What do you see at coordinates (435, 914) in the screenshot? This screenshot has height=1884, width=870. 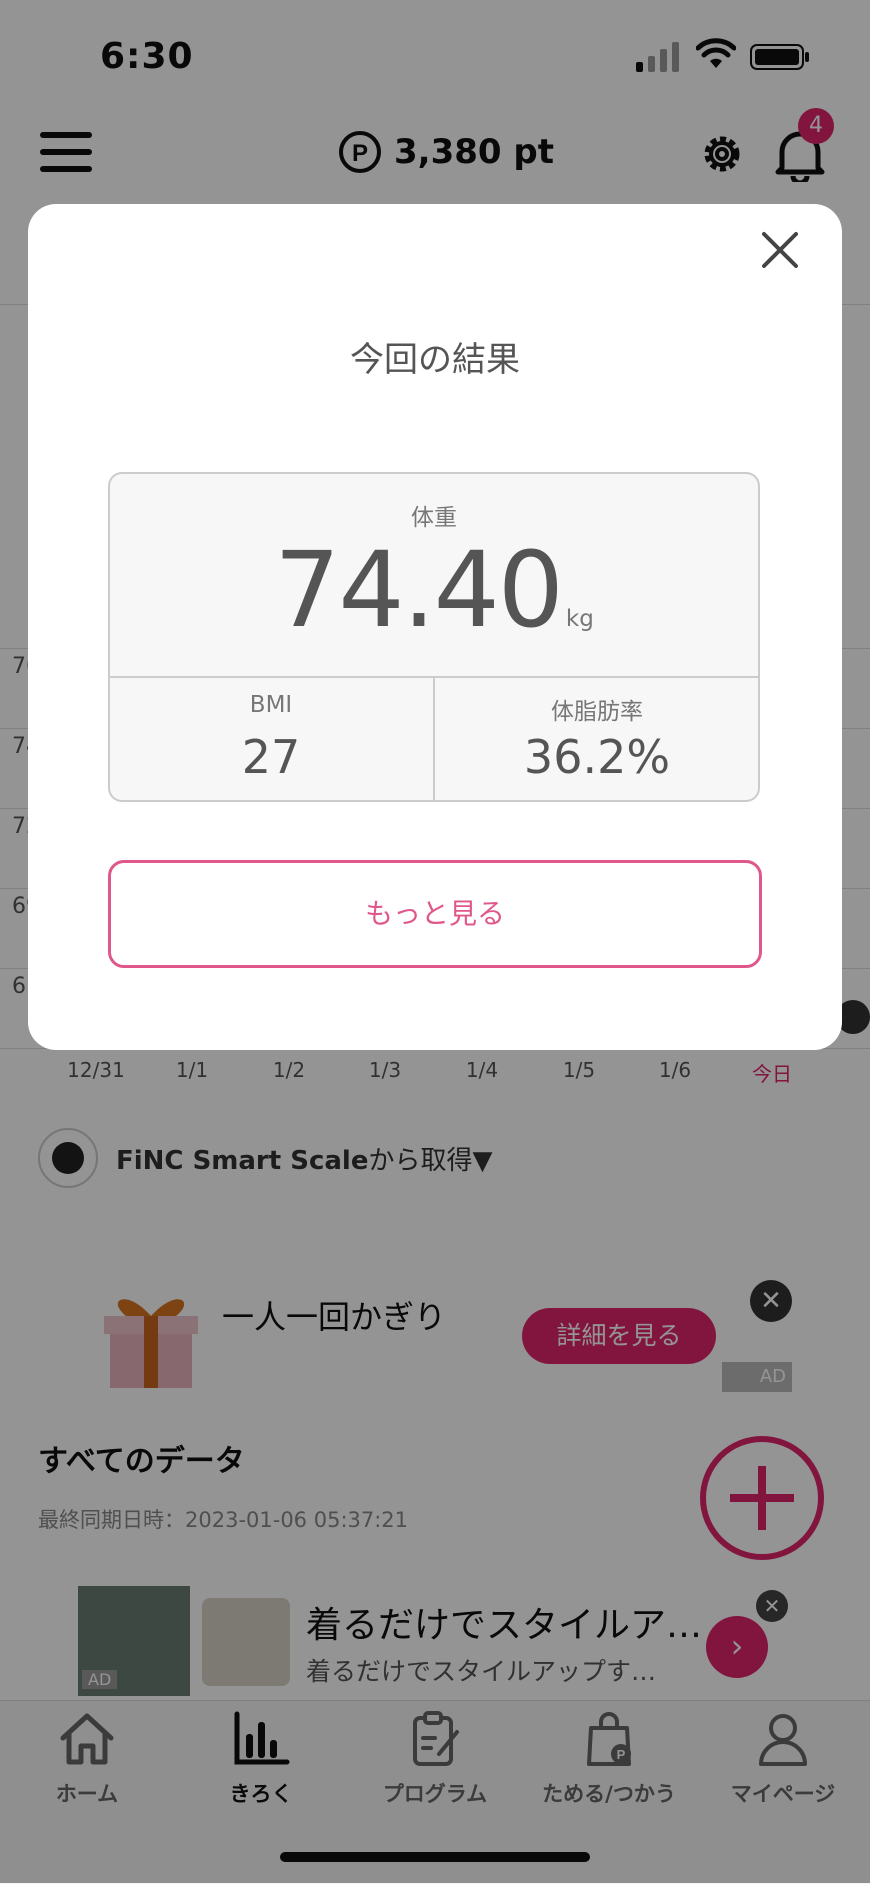 I see `see-more-button: もっと見る` at bounding box center [435, 914].